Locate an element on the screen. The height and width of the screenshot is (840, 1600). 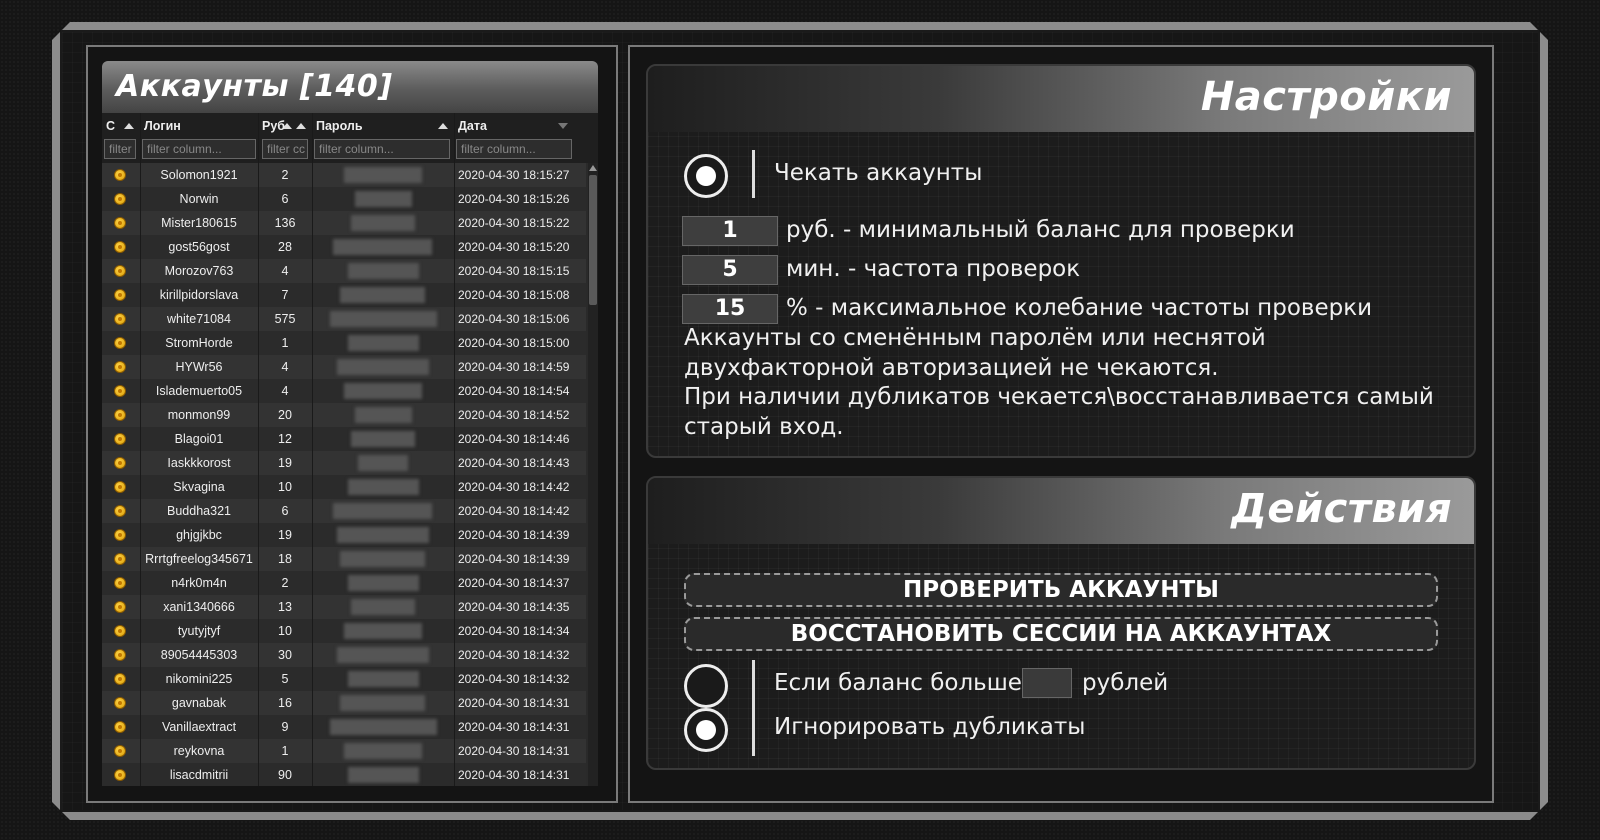
login-cell: gavnabak is located at coordinates (199, 703).